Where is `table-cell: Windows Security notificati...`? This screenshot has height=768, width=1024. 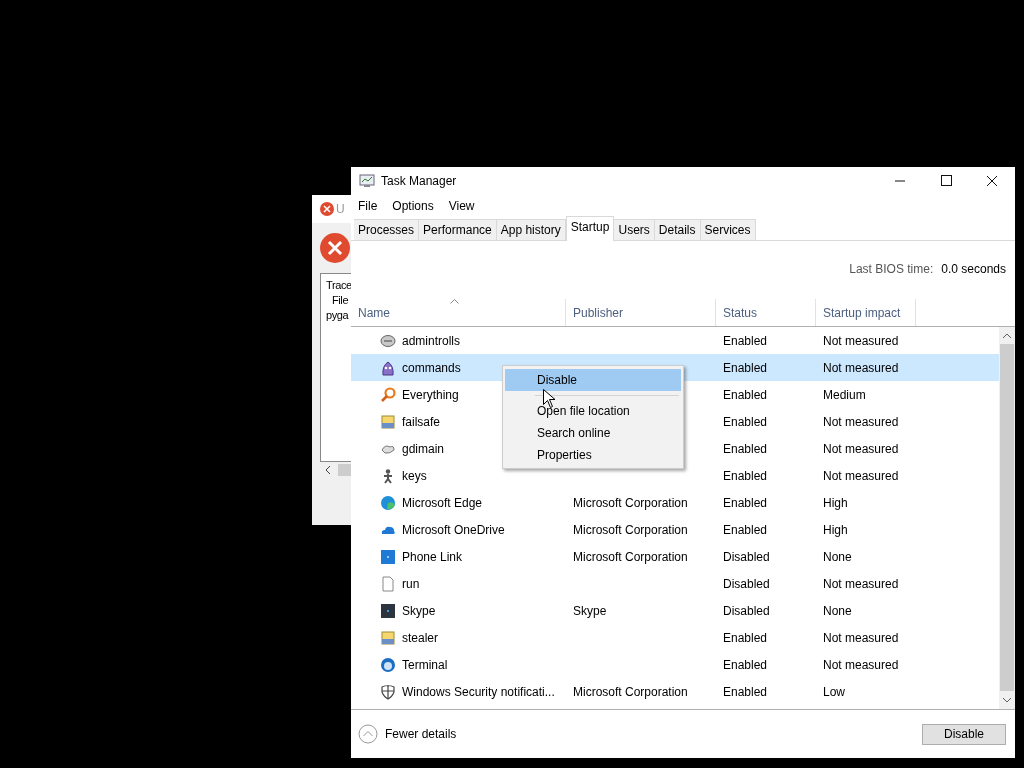
table-cell: Windows Security notificati... is located at coordinates (478, 691).